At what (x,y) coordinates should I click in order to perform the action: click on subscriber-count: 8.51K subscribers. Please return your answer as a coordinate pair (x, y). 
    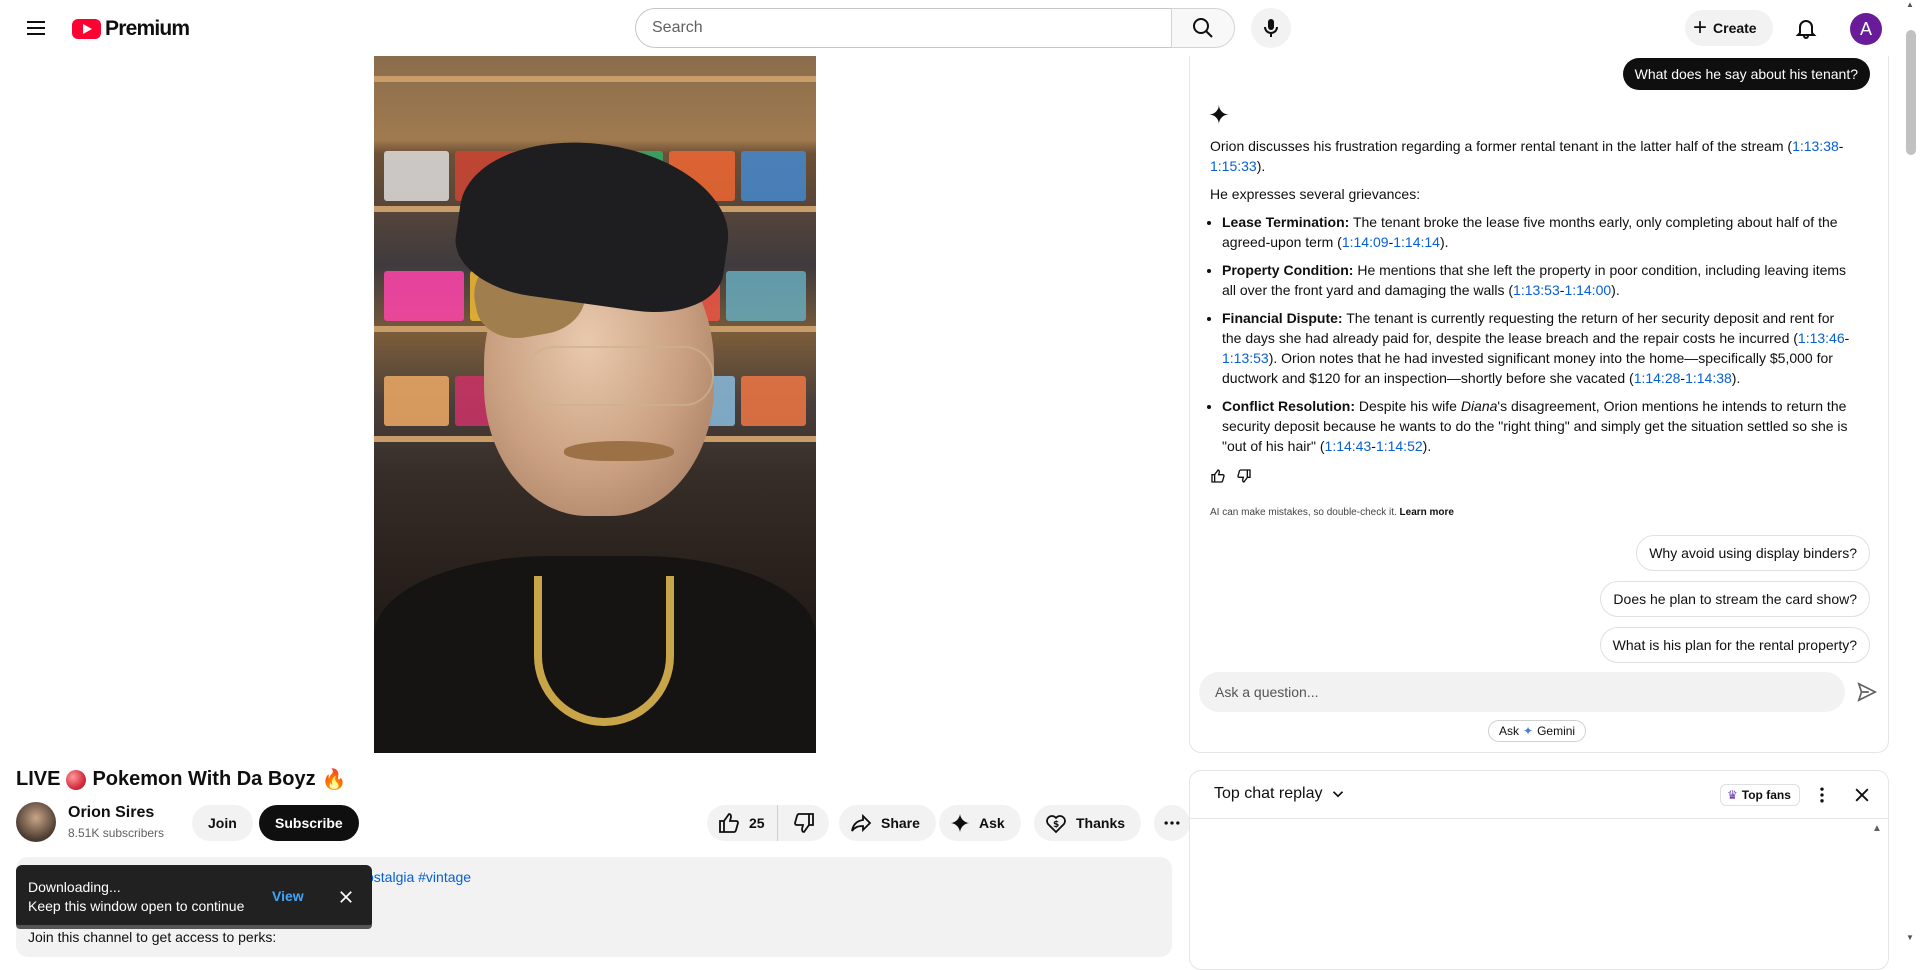
    Looking at the image, I should click on (116, 833).